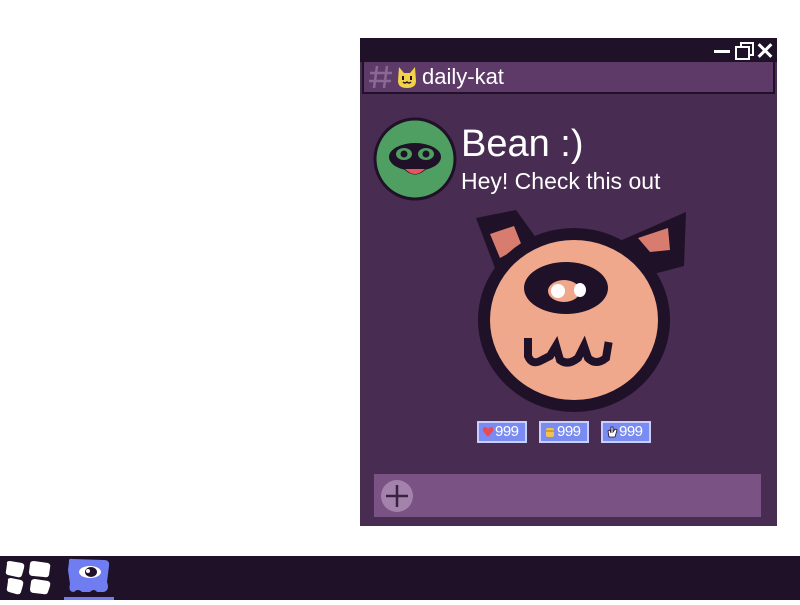 The width and height of the screenshot is (800, 605). Describe the element at coordinates (488, 432) in the screenshot. I see `heart-icon` at that location.